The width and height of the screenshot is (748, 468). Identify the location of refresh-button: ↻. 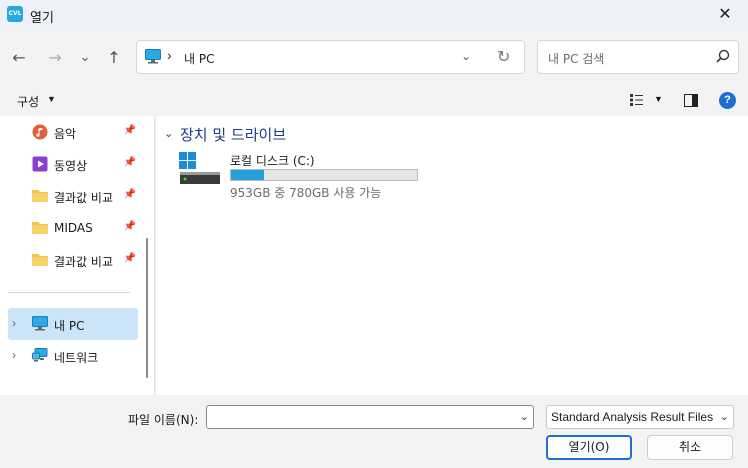
(503, 57).